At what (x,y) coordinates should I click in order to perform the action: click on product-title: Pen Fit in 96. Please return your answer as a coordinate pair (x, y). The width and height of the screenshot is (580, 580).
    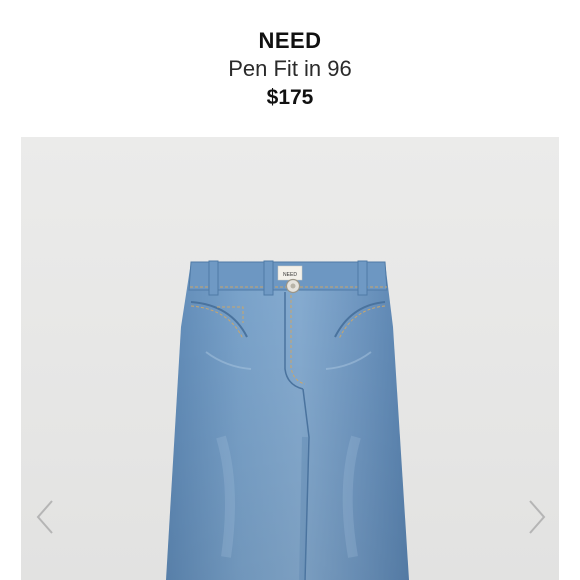
    Looking at the image, I should click on (290, 68).